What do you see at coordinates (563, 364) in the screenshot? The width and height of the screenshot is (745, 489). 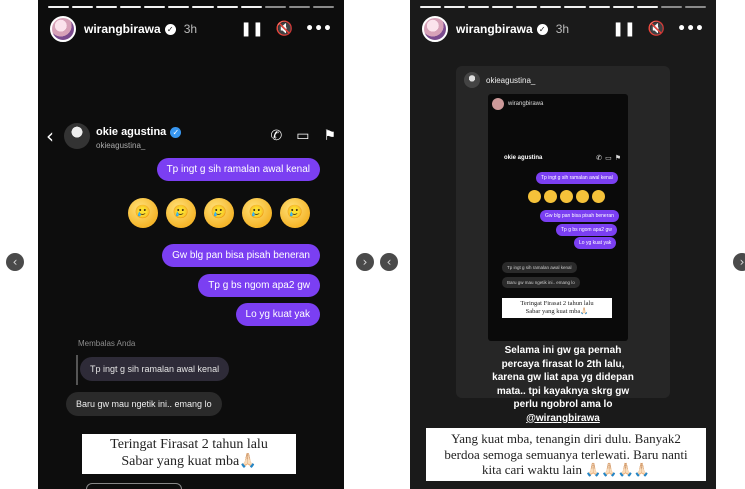 I see `story-text-line: percaya firasat lo 2th lalu,` at bounding box center [563, 364].